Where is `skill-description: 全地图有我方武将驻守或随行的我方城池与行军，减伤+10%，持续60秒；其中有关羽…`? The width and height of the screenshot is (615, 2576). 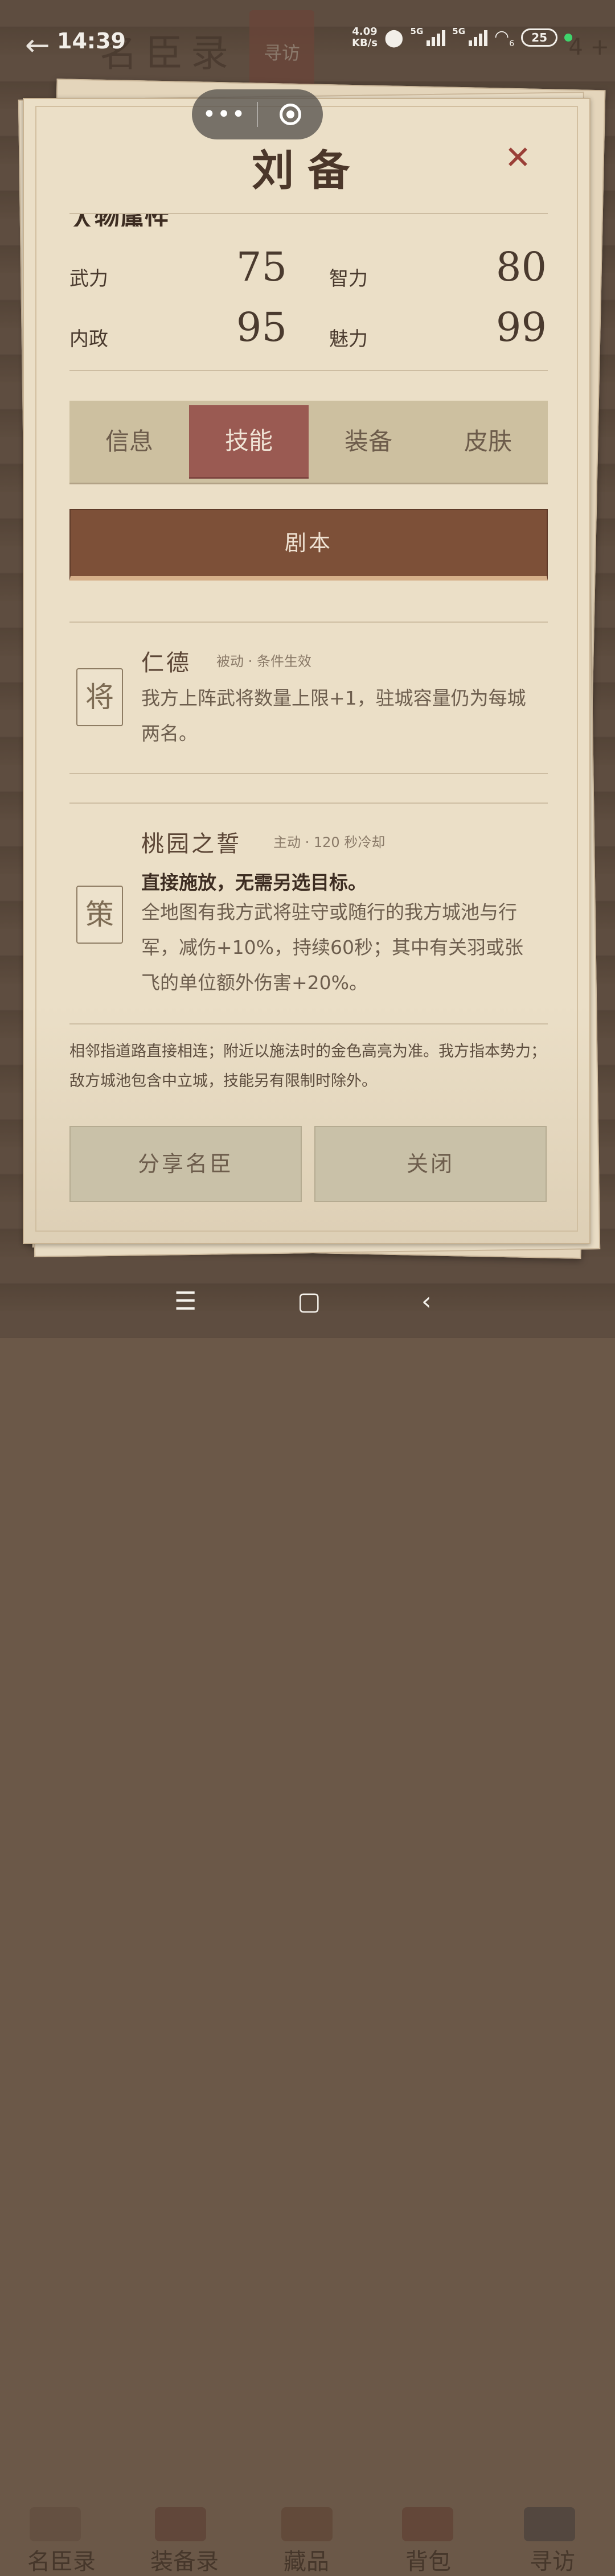 skill-description: 全地图有我方武将驻守或随行的我方城池与行军，减伤+10%，持续60秒；其中有关羽… is located at coordinates (332, 948).